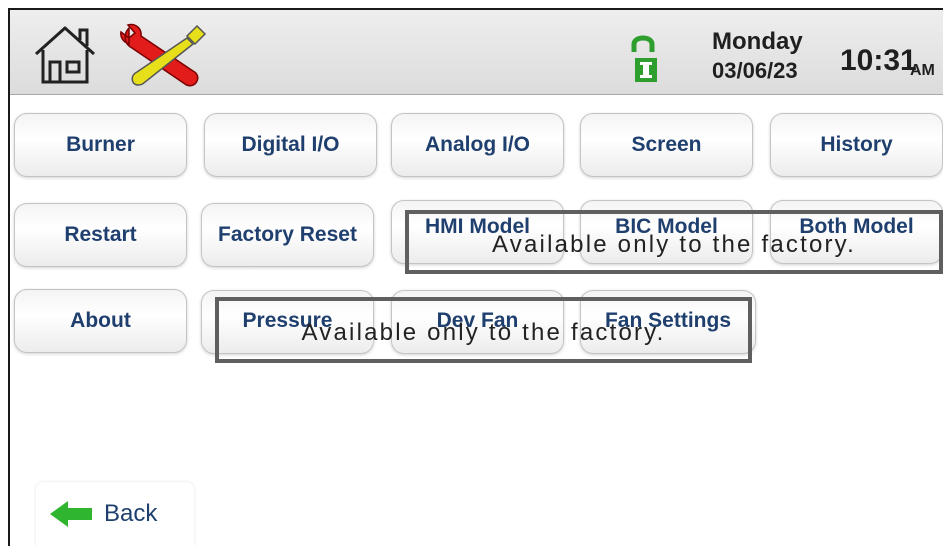  Describe the element at coordinates (878, 60) in the screenshot. I see `clock-time: 10:31` at that location.